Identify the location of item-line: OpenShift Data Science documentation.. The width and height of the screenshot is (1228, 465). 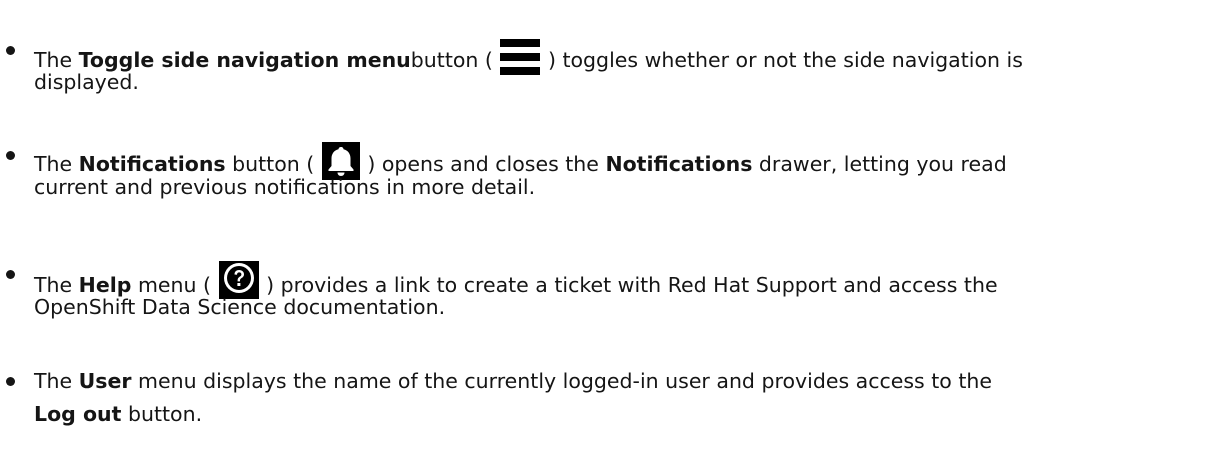
(239, 307).